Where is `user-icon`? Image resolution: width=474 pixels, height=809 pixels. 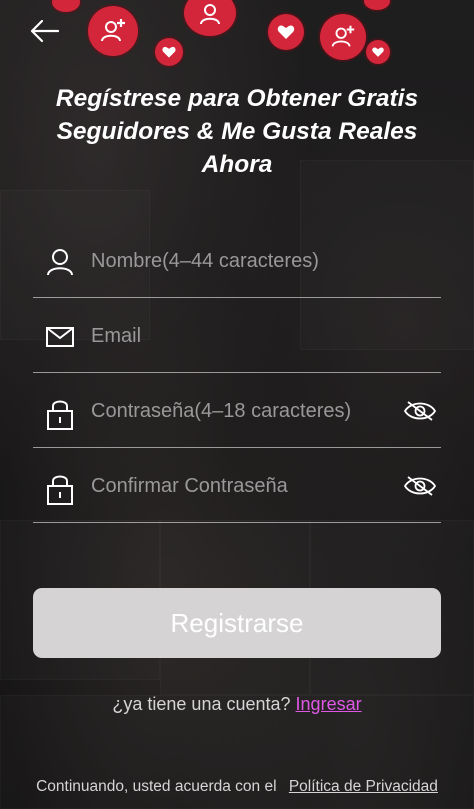 user-icon is located at coordinates (60, 262).